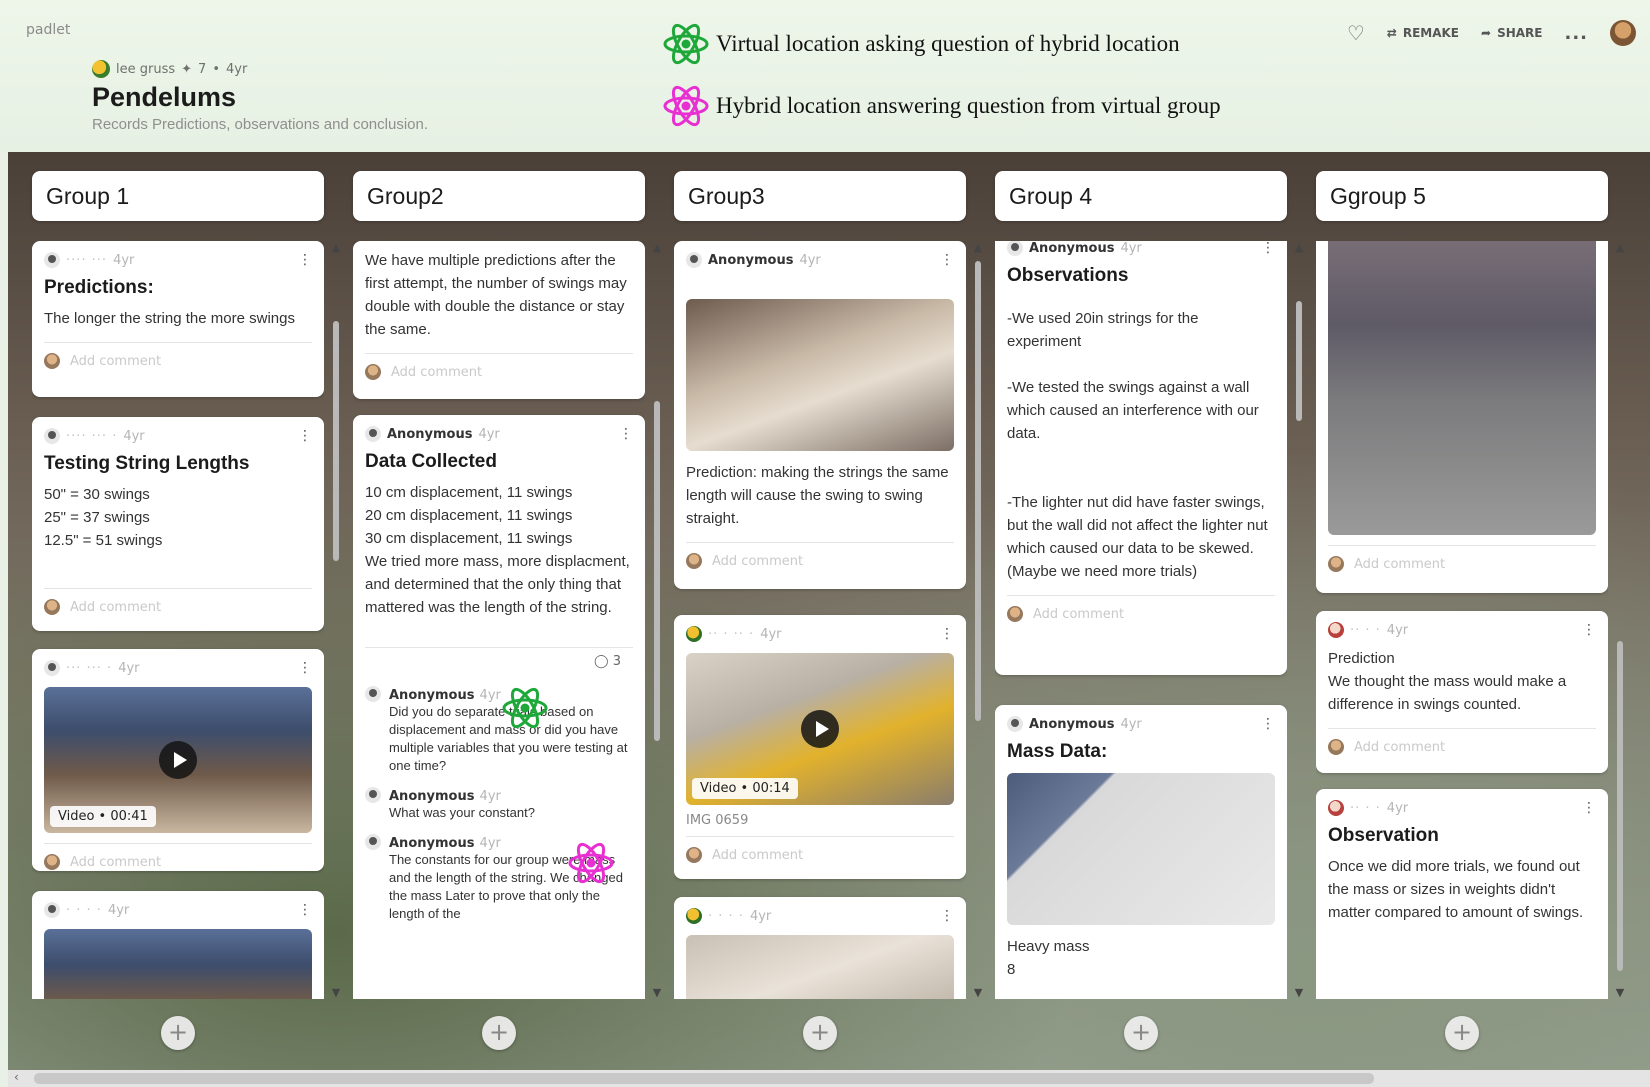  I want to click on padlet-logo: padlet, so click(48, 30).